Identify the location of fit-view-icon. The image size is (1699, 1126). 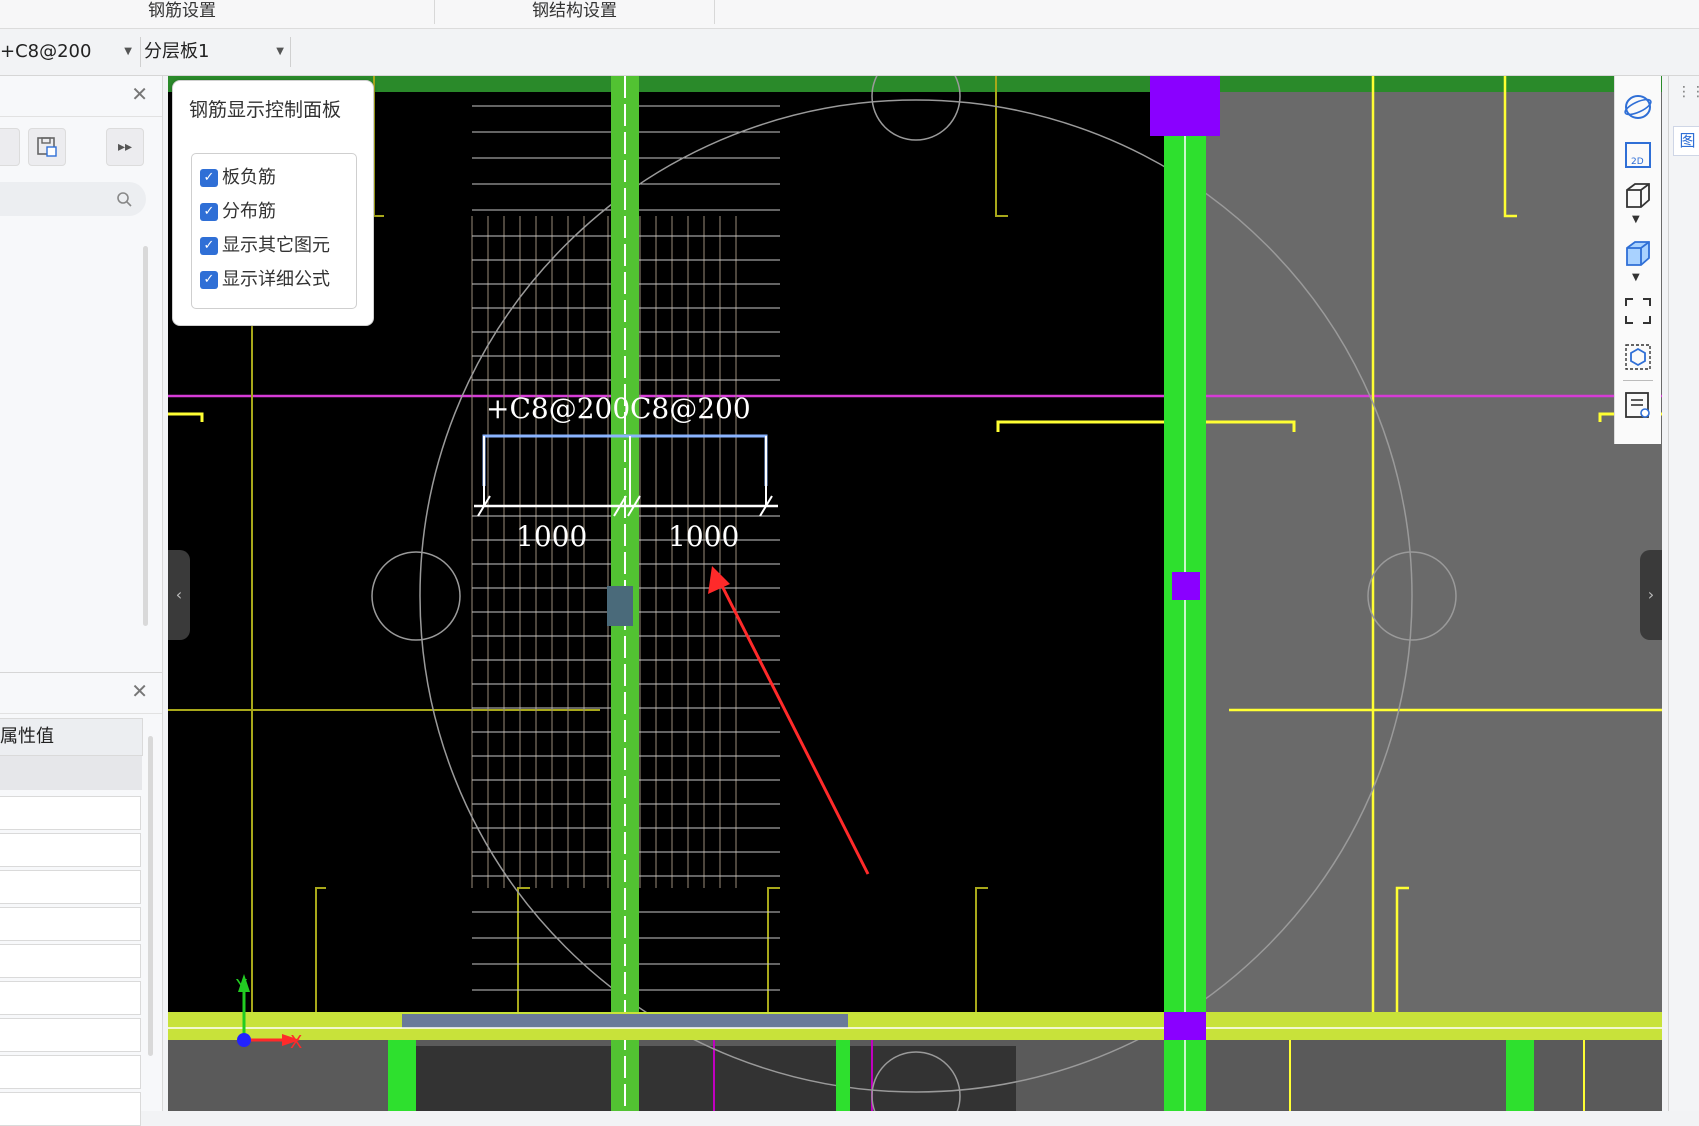
(1638, 311).